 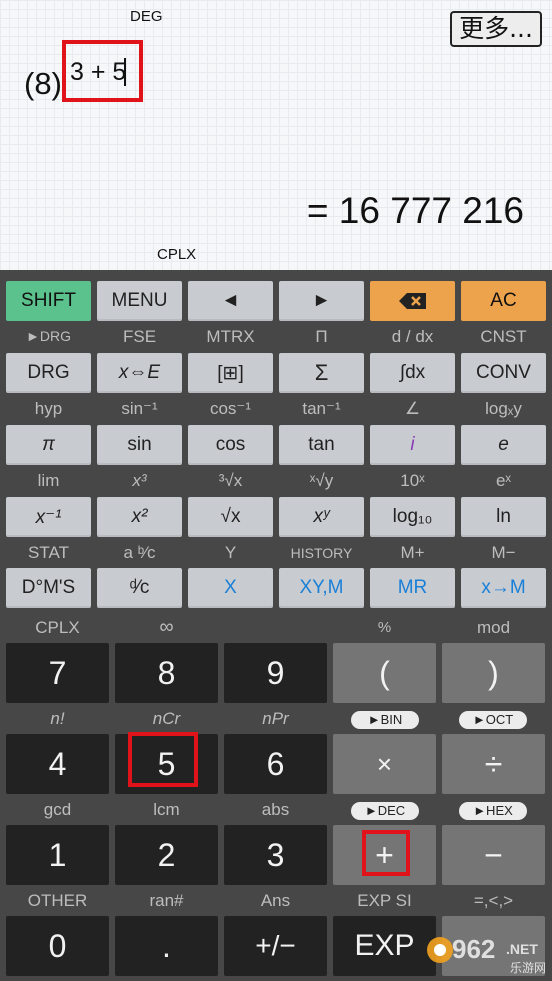 I want to click on label-percent: %, so click(x=384, y=627).